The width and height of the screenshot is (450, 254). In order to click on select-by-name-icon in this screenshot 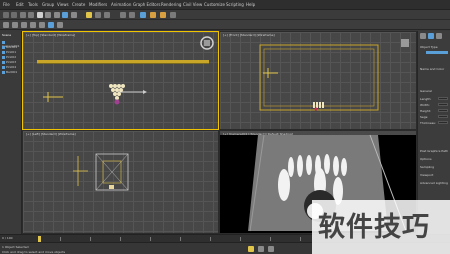, I will do `click(48, 15)`.